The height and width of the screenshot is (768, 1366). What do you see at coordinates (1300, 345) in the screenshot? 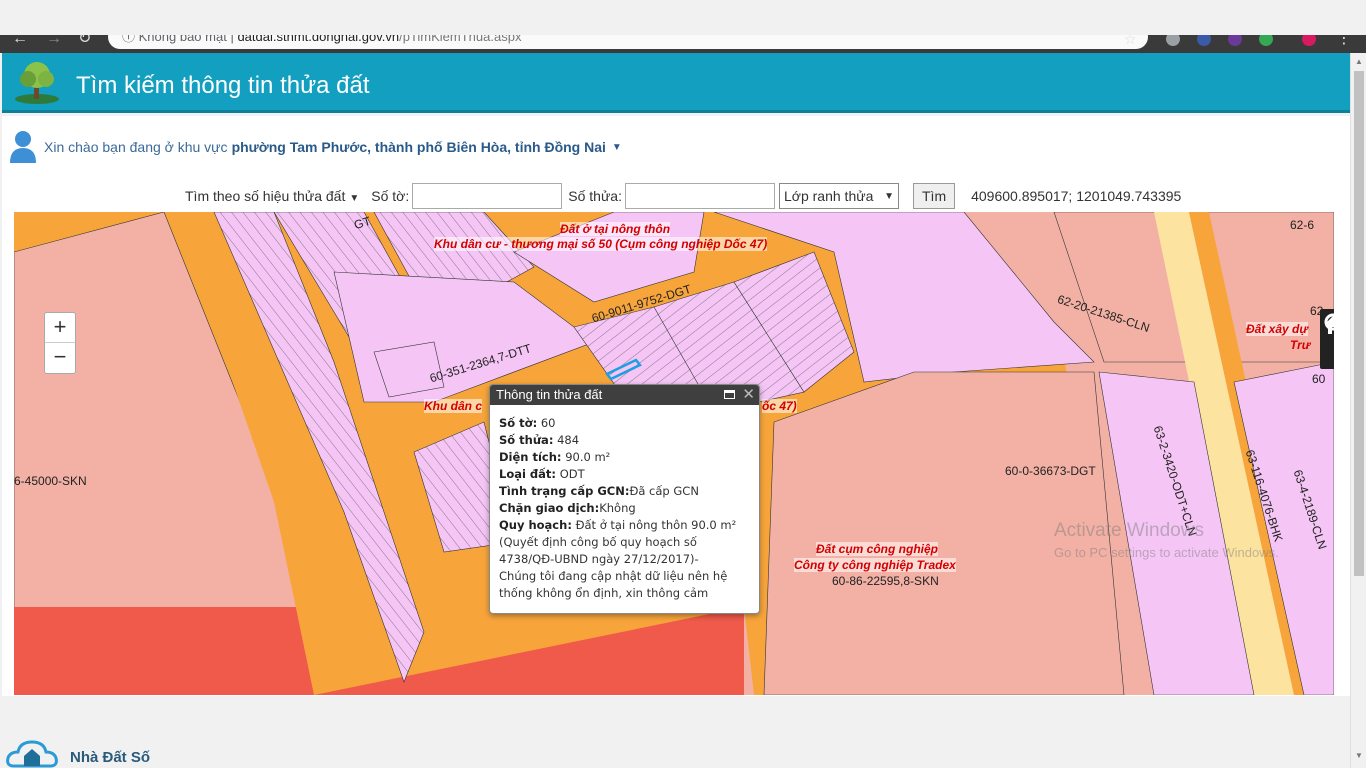
I see `map-label: Trư` at bounding box center [1300, 345].